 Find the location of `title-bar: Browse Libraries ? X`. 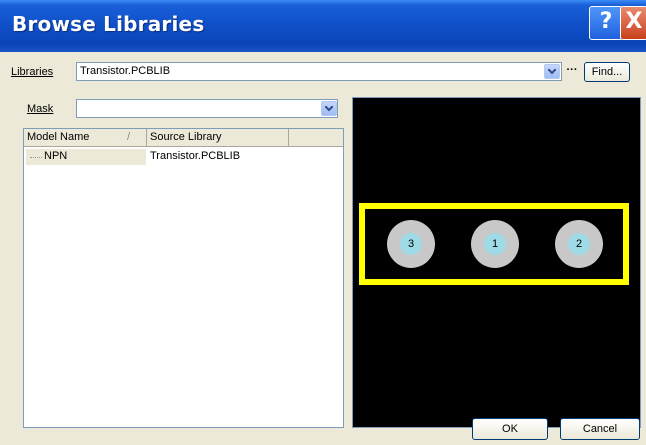

title-bar: Browse Libraries ? X is located at coordinates (323, 26).